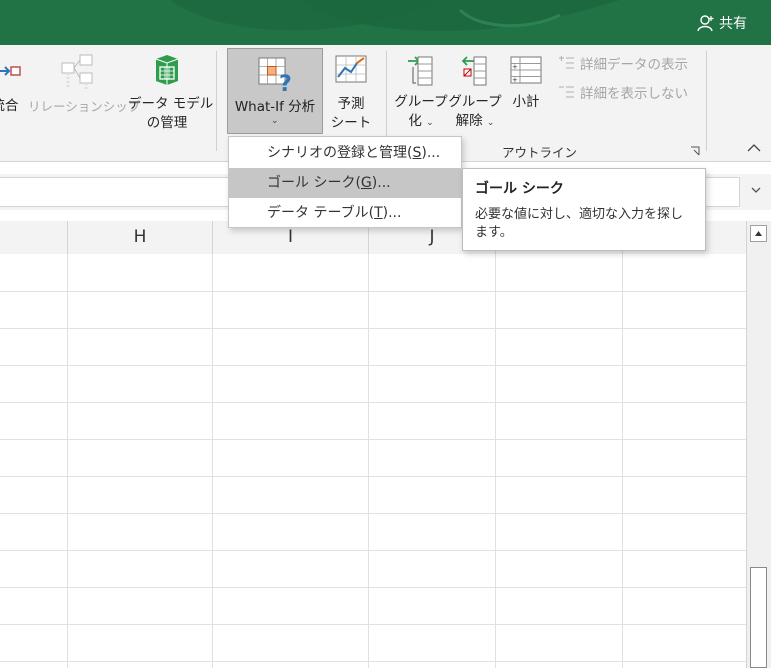  I want to click on hide-detail-label: 詳細を表示しない, so click(634, 94).